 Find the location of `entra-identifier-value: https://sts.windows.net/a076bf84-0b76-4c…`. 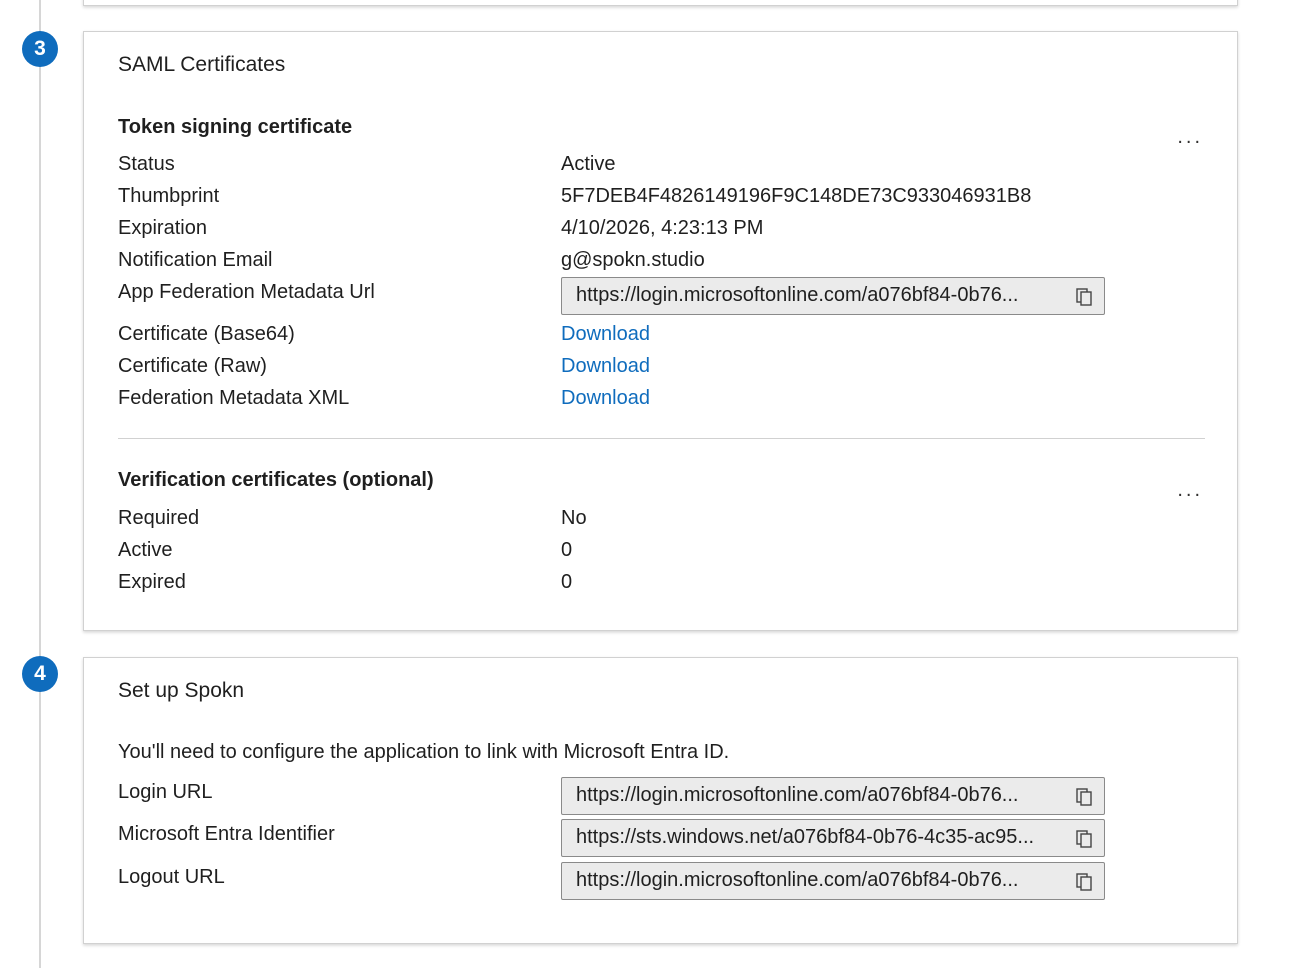

entra-identifier-value: https://sts.windows.net/a076bf84-0b76-4c… is located at coordinates (820, 837).